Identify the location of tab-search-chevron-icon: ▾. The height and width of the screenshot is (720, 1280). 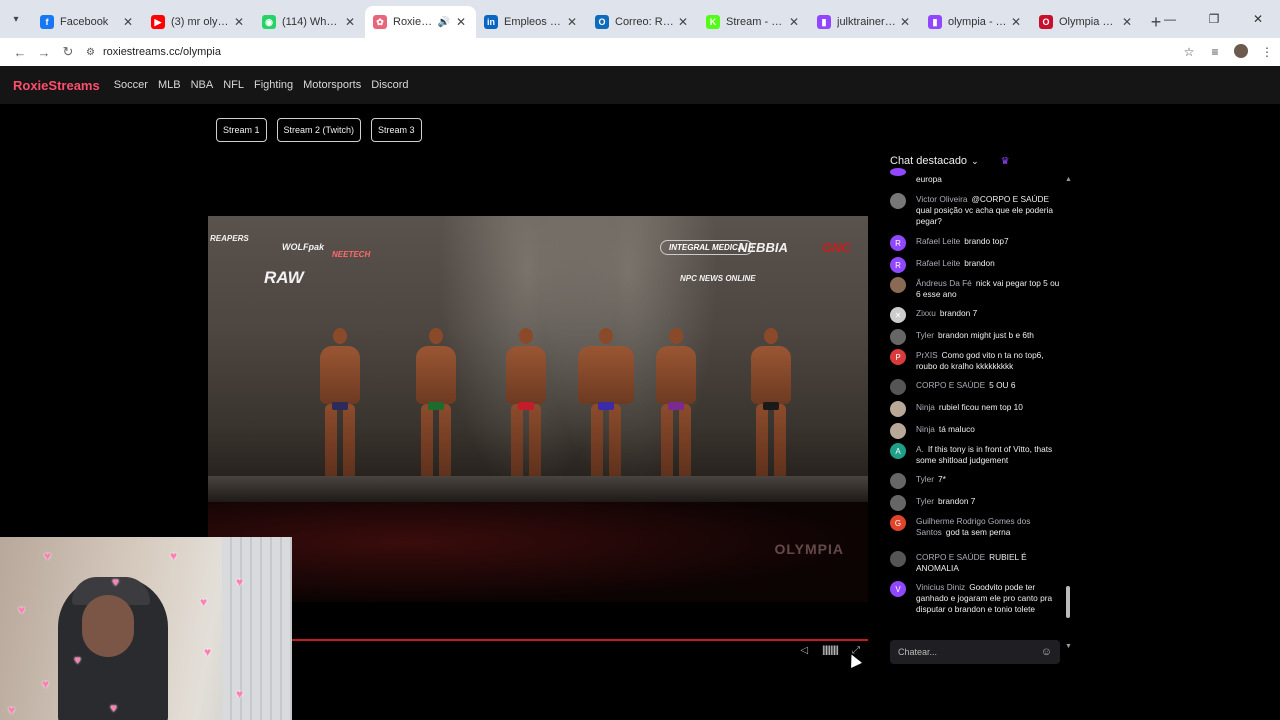
(16, 19).